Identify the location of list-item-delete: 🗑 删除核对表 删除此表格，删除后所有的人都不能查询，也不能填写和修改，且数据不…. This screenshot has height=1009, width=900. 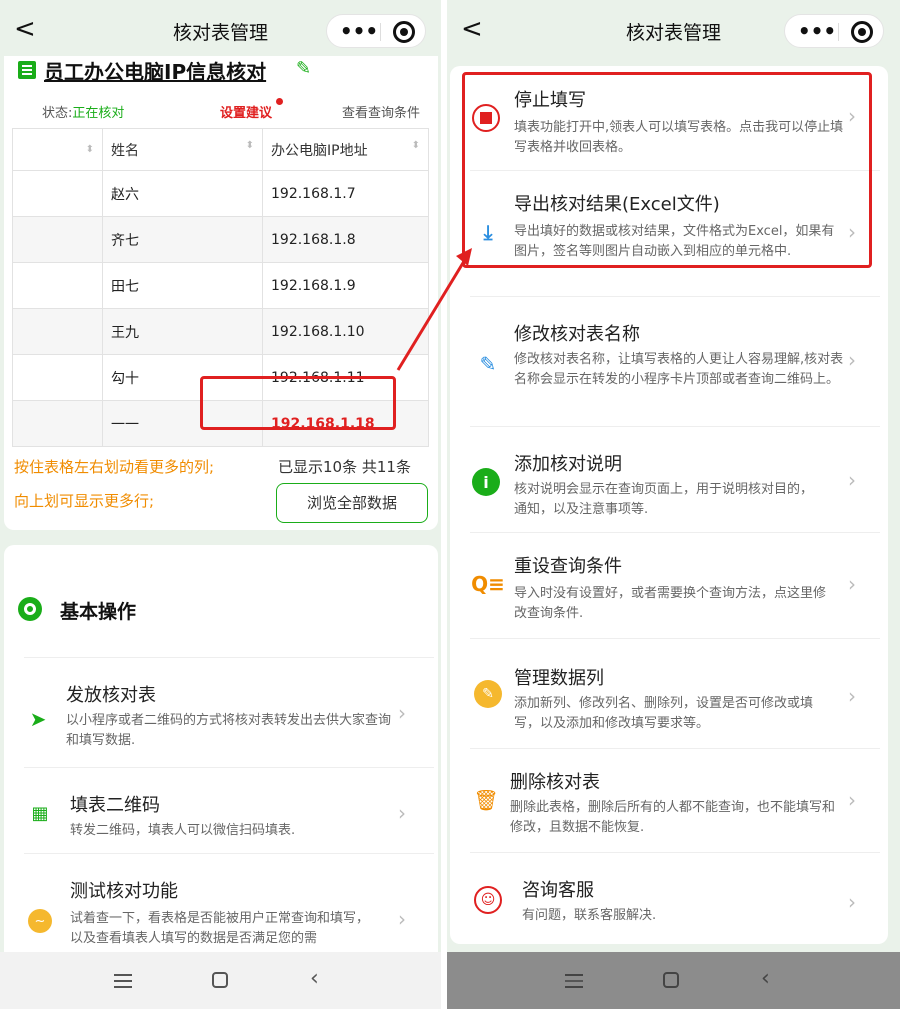
(669, 800).